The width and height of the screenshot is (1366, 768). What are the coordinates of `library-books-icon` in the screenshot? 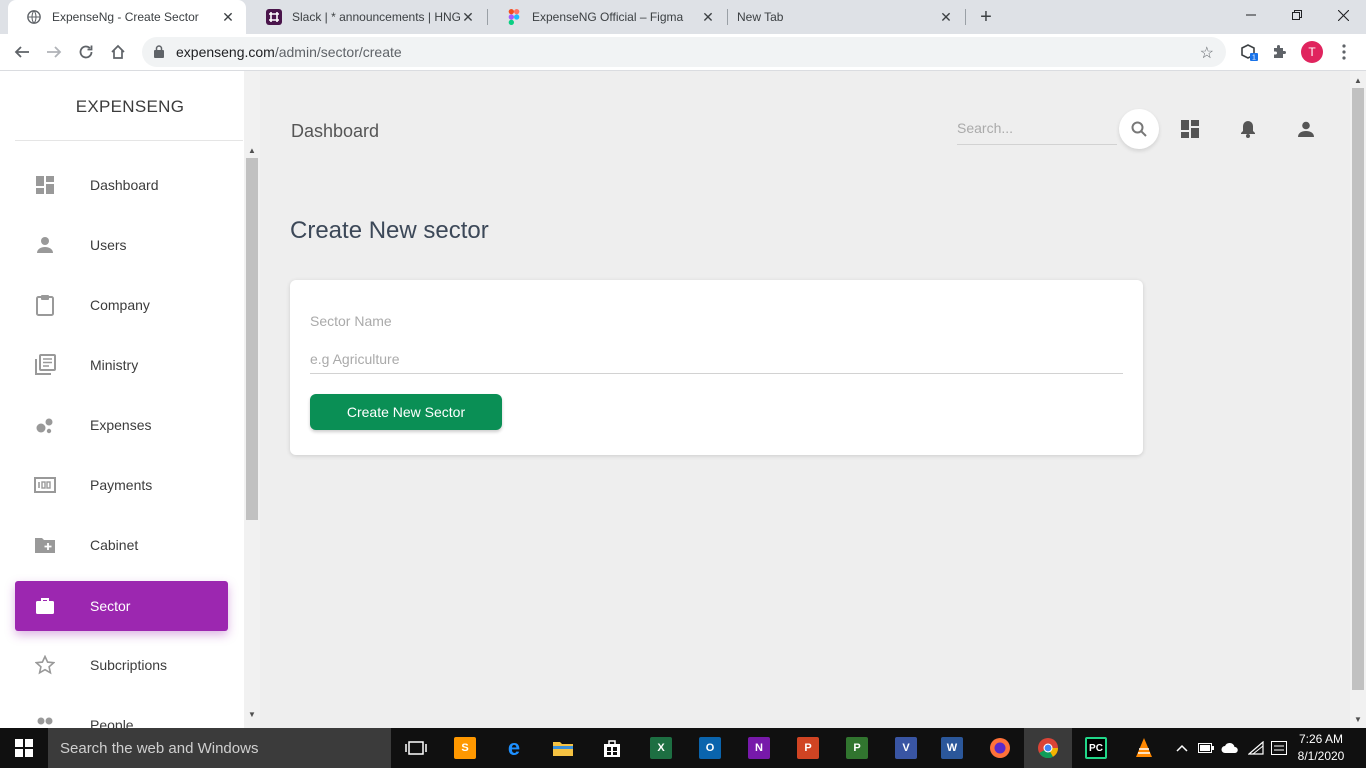 It's located at (45, 365).